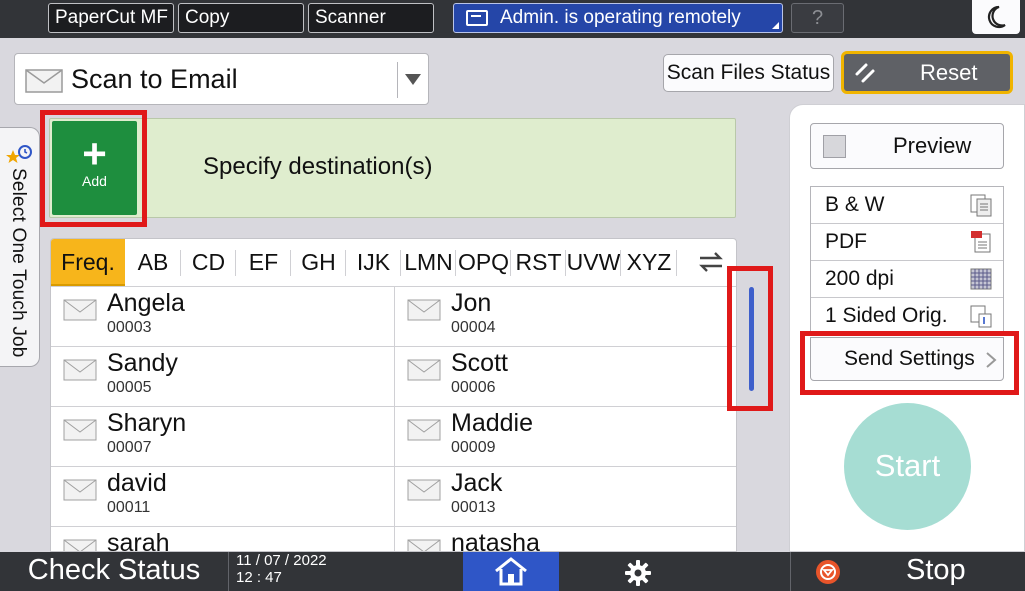 This screenshot has width=1025, height=591. Describe the element at coordinates (473, 447) in the screenshot. I see `entry-id: 00009` at that location.